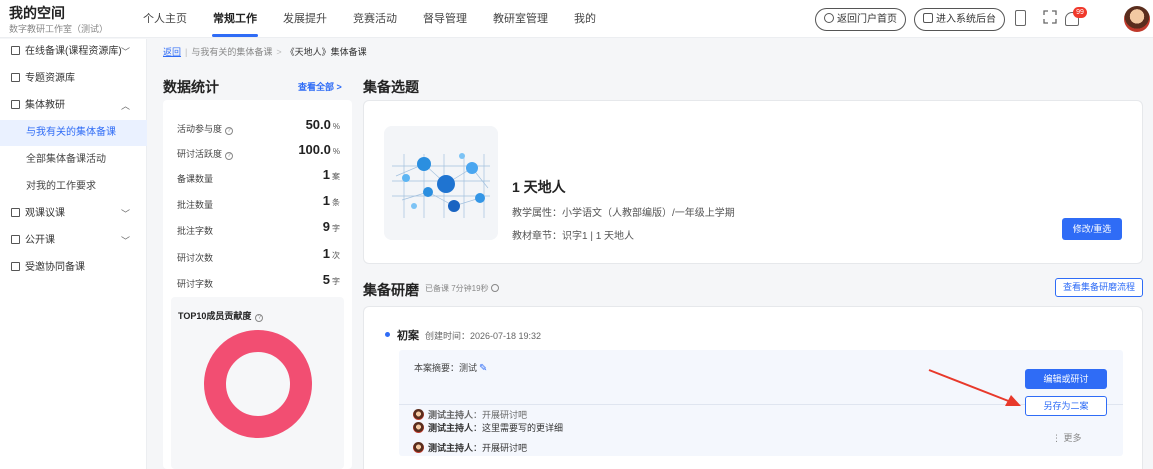  Describe the element at coordinates (15, 239) in the screenshot. I see `screen-icon` at that location.